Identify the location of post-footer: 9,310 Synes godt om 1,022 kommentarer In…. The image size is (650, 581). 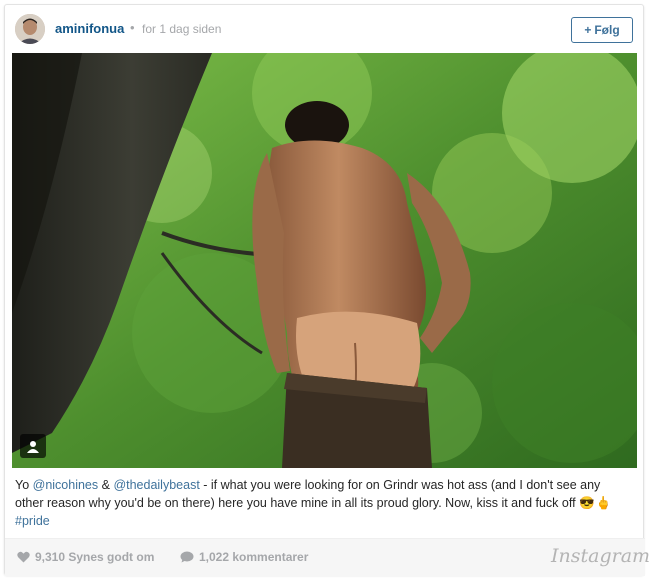
(327, 557).